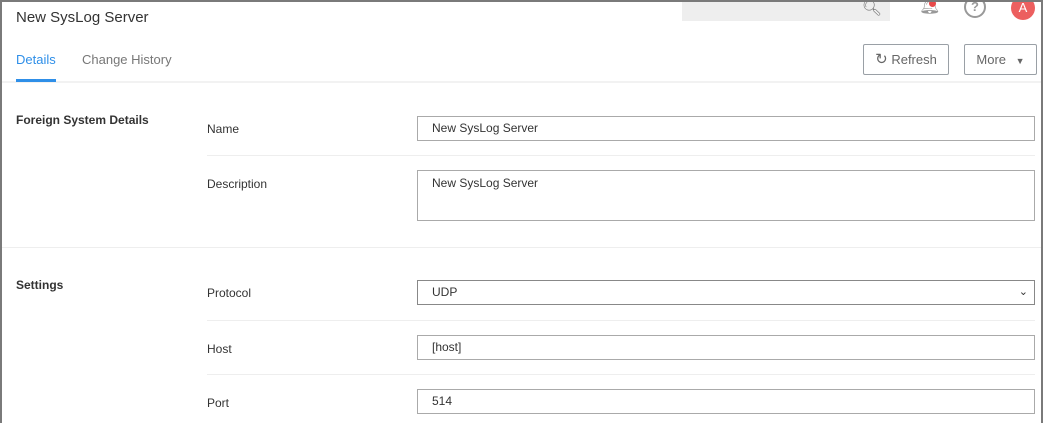 This screenshot has width=1043, height=423. I want to click on tab-change-history: Change History, so click(127, 65).